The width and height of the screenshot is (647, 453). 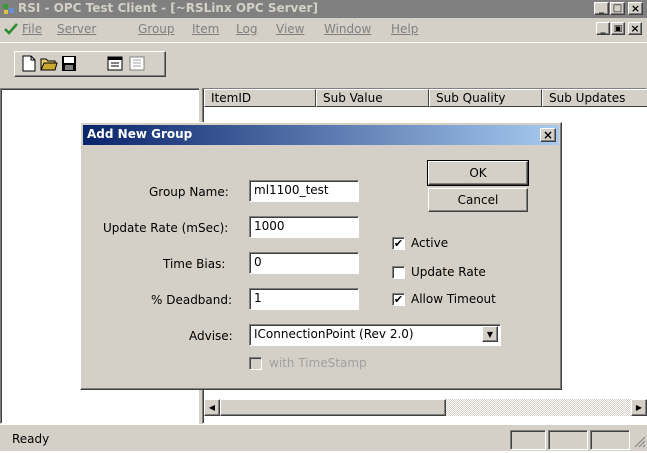 What do you see at coordinates (76, 29) in the screenshot?
I see `menu-server: Server` at bounding box center [76, 29].